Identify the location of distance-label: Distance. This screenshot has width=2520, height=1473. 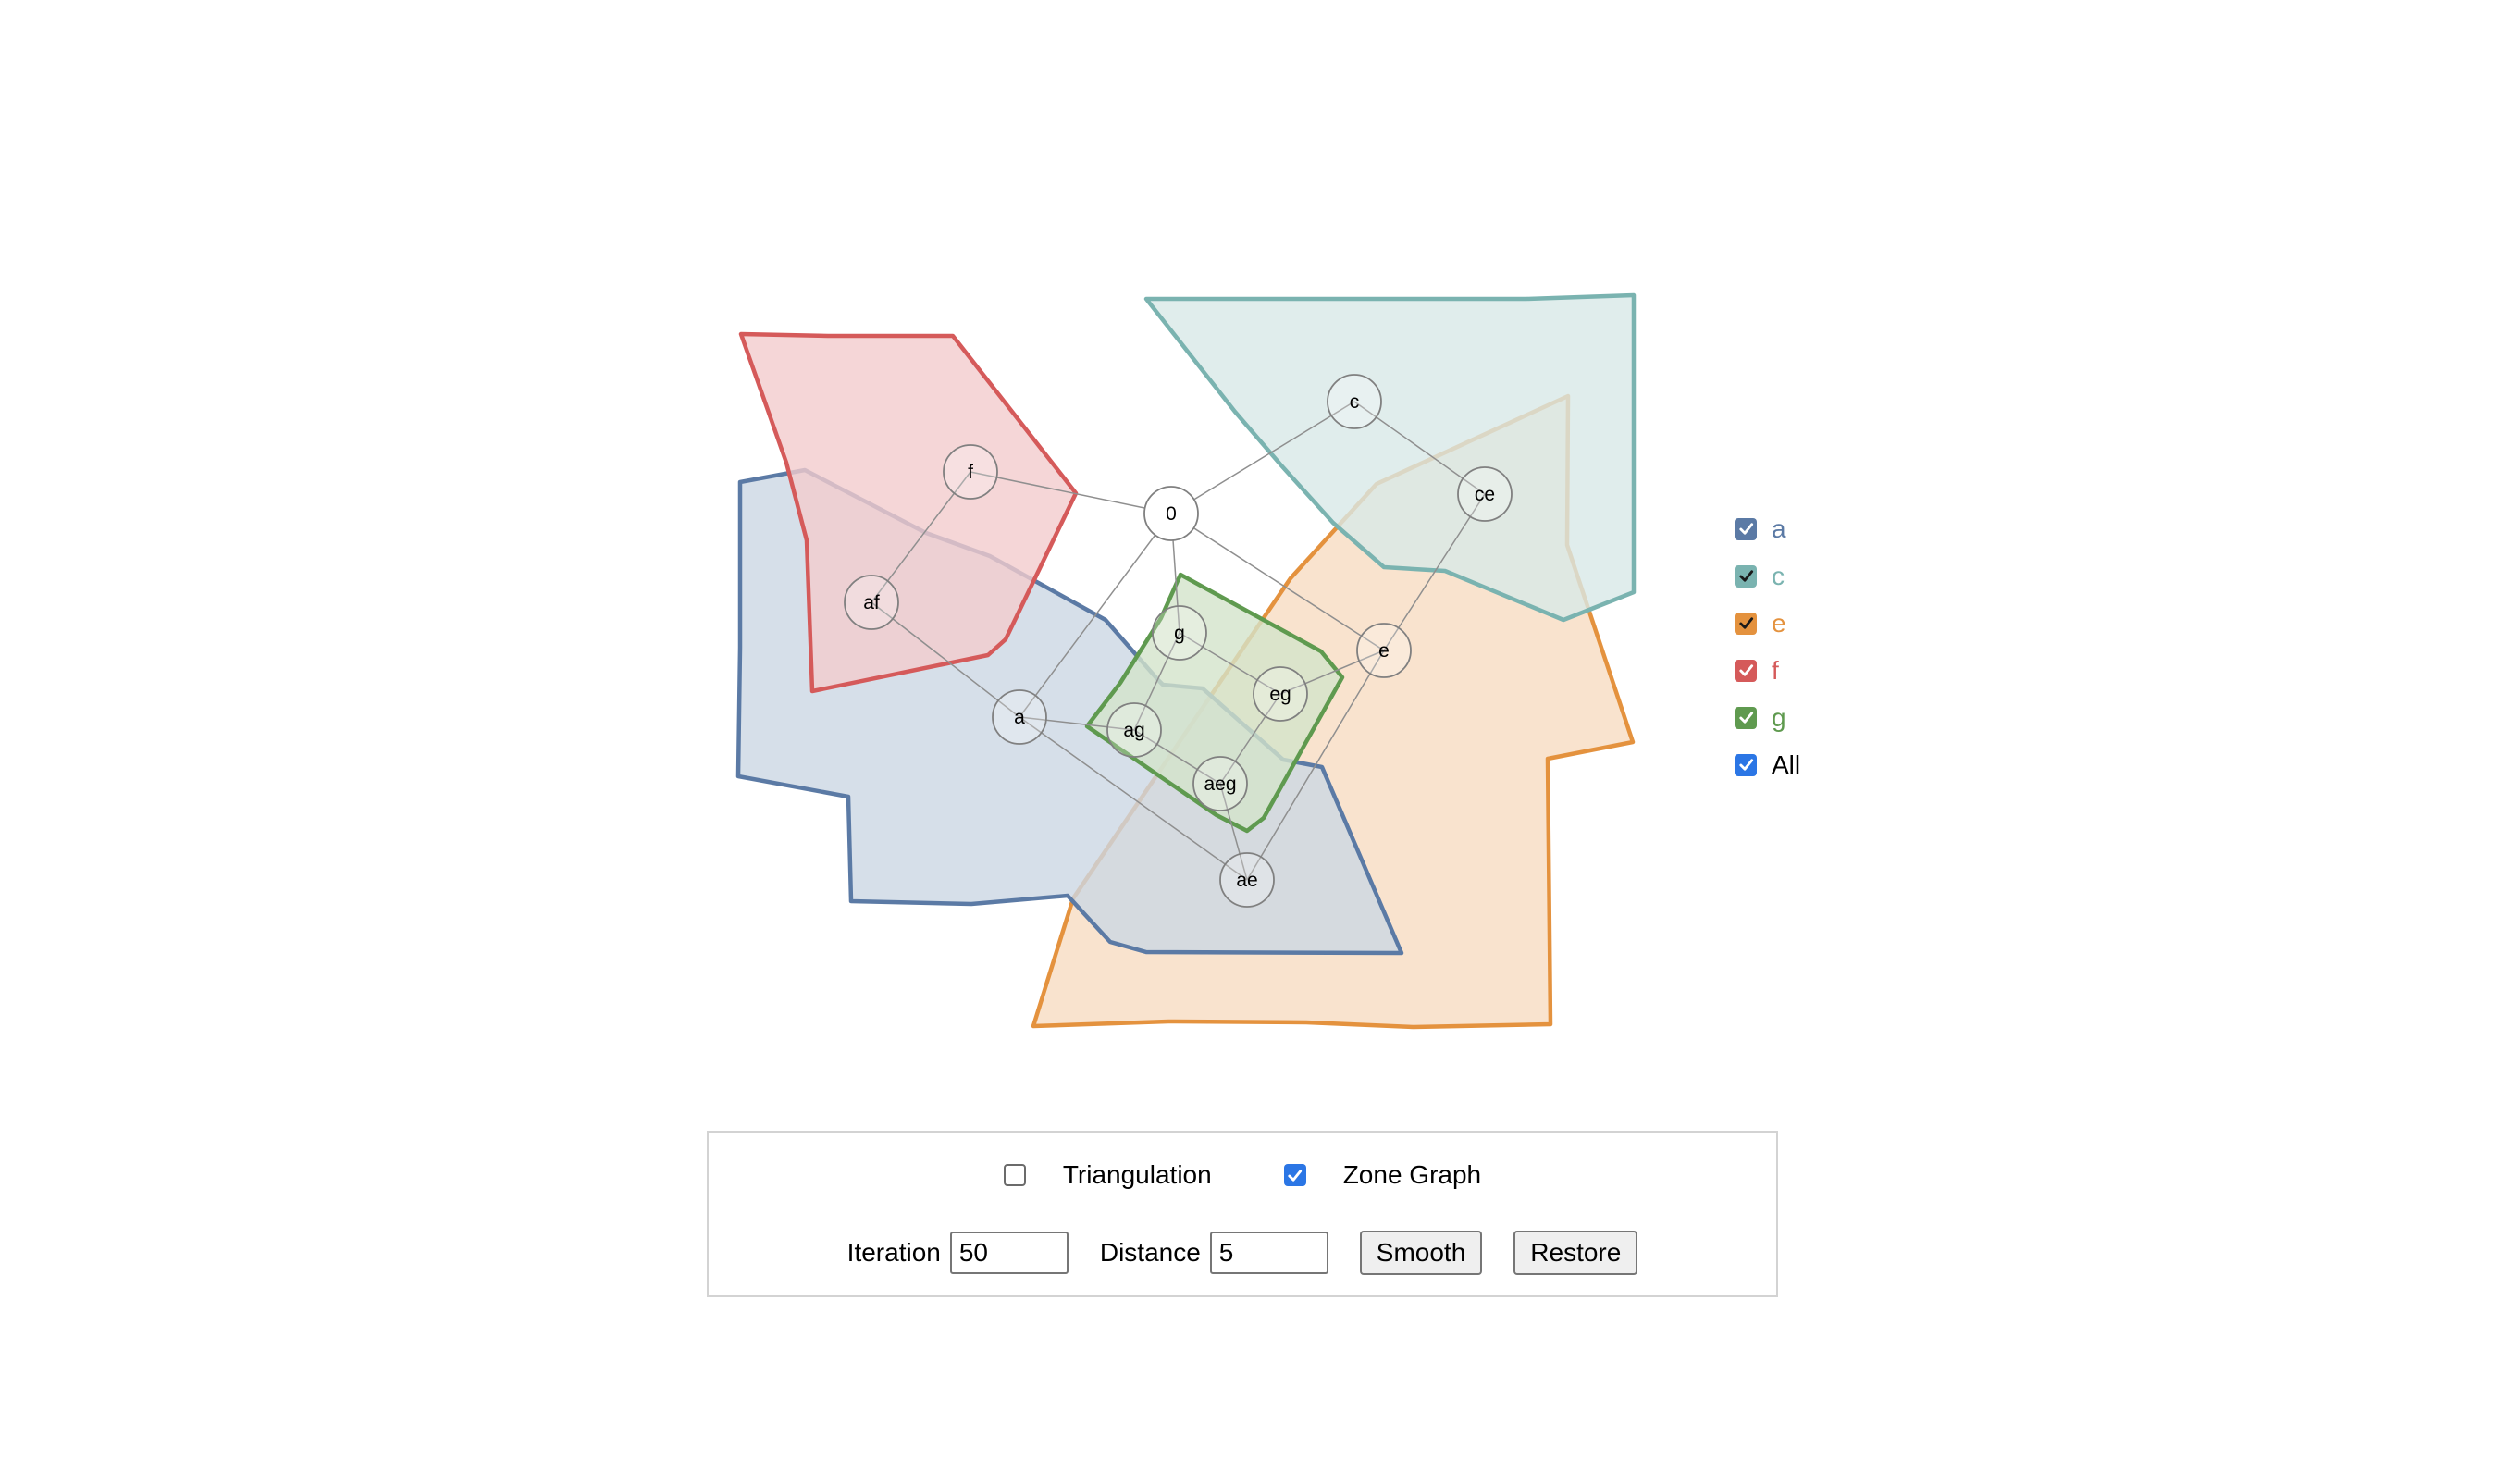
(1150, 1252).